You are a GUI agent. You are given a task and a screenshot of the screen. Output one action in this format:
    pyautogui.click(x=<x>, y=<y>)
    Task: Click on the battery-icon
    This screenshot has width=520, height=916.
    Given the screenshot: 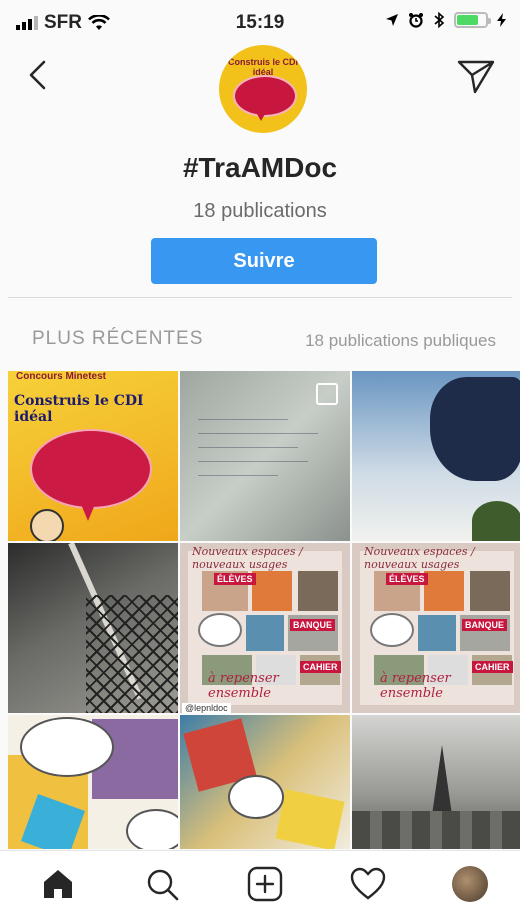 What is the action you would take?
    pyautogui.click(x=472, y=20)
    